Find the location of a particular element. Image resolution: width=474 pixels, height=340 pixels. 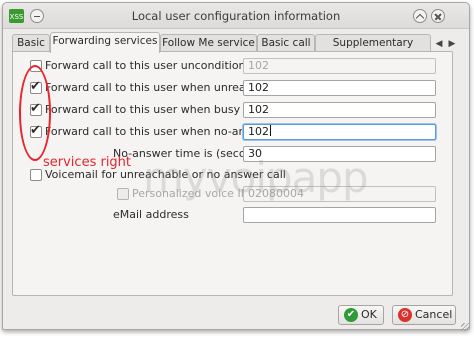

maximize-icon is located at coordinates (420, 16).